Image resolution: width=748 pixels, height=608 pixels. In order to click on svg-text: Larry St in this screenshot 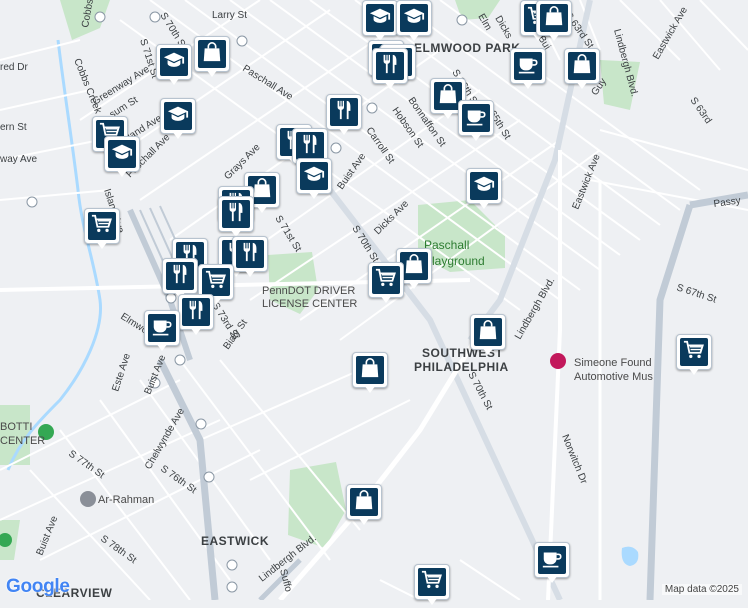, I will do `click(229, 15)`.